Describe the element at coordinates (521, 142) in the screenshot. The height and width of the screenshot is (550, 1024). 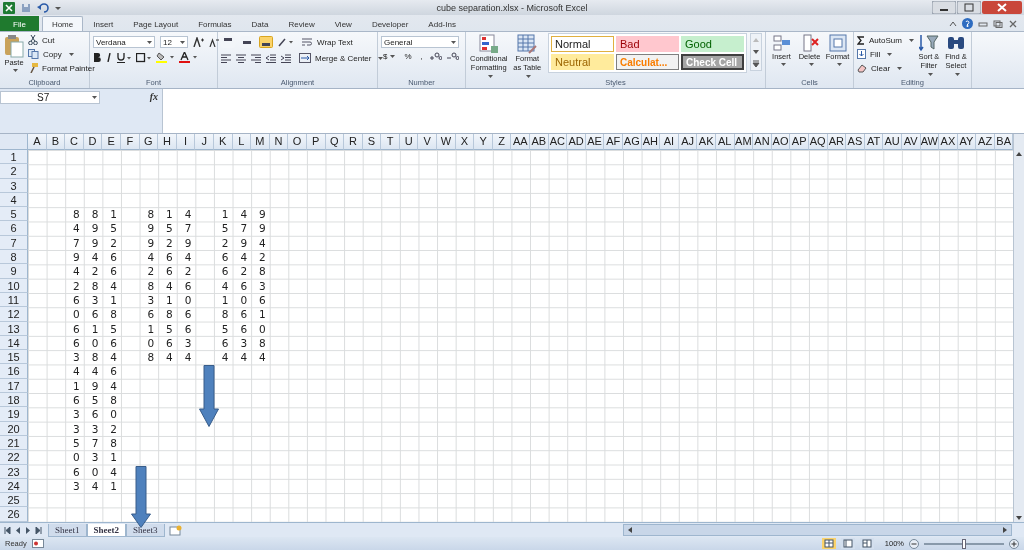
I see `column-header: AA` at that location.